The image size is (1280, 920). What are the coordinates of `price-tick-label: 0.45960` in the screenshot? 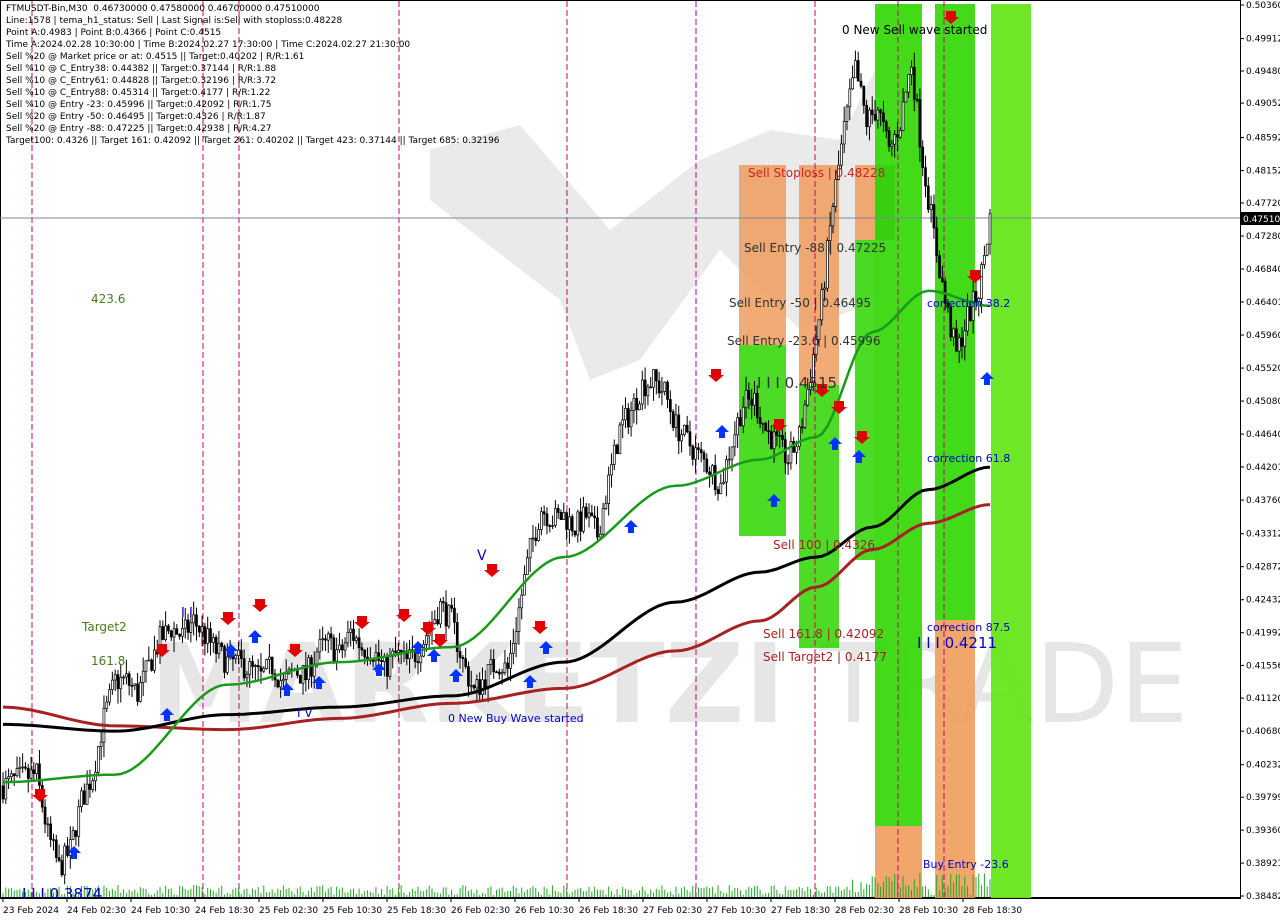 It's located at (1263, 336).